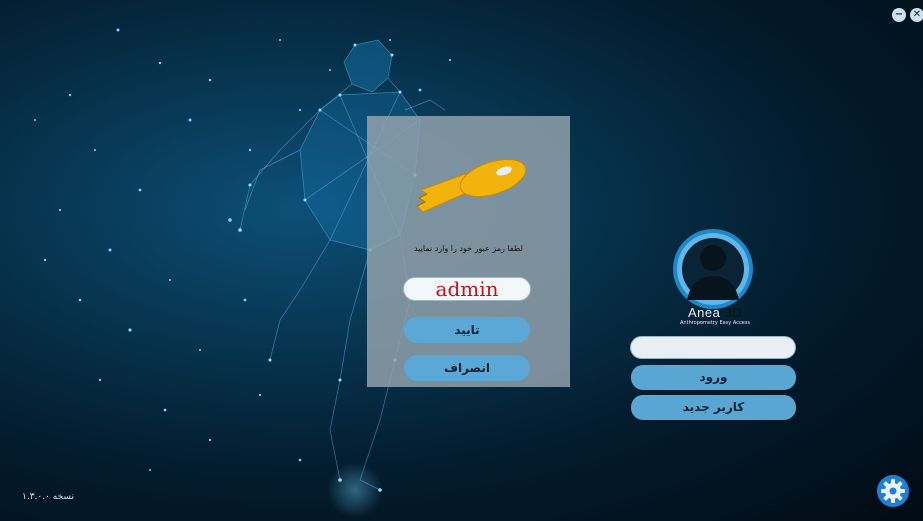  Describe the element at coordinates (468, 248) in the screenshot. I see `password-prompt: لطفا رمز عبور خود را وارد نمایید` at that location.